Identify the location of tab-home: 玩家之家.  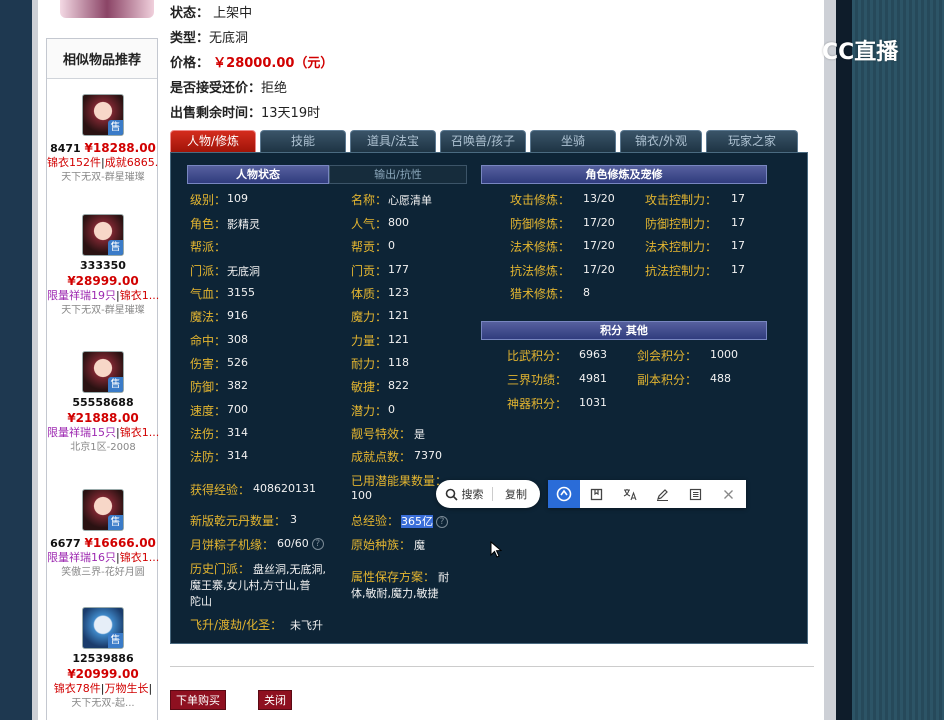
(752, 141).